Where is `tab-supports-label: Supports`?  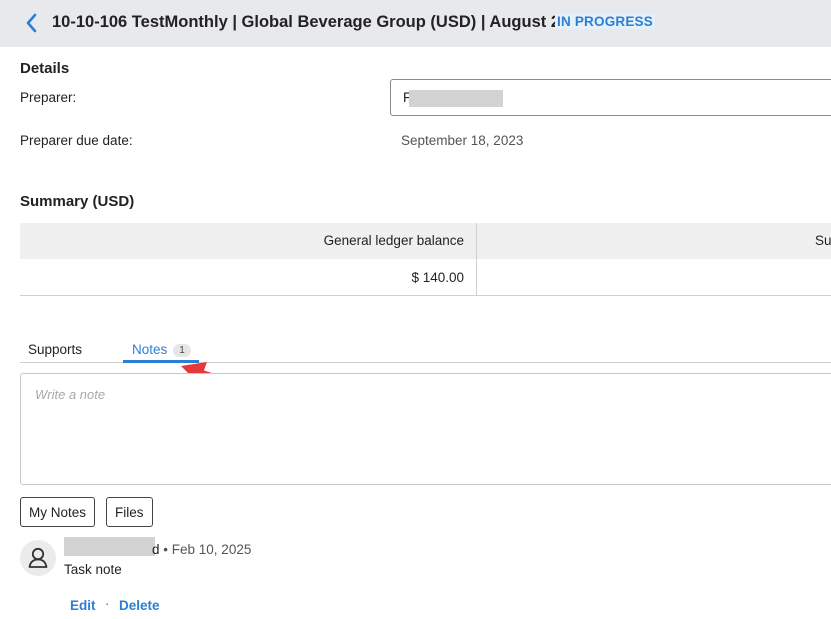
tab-supports-label: Supports is located at coordinates (55, 349).